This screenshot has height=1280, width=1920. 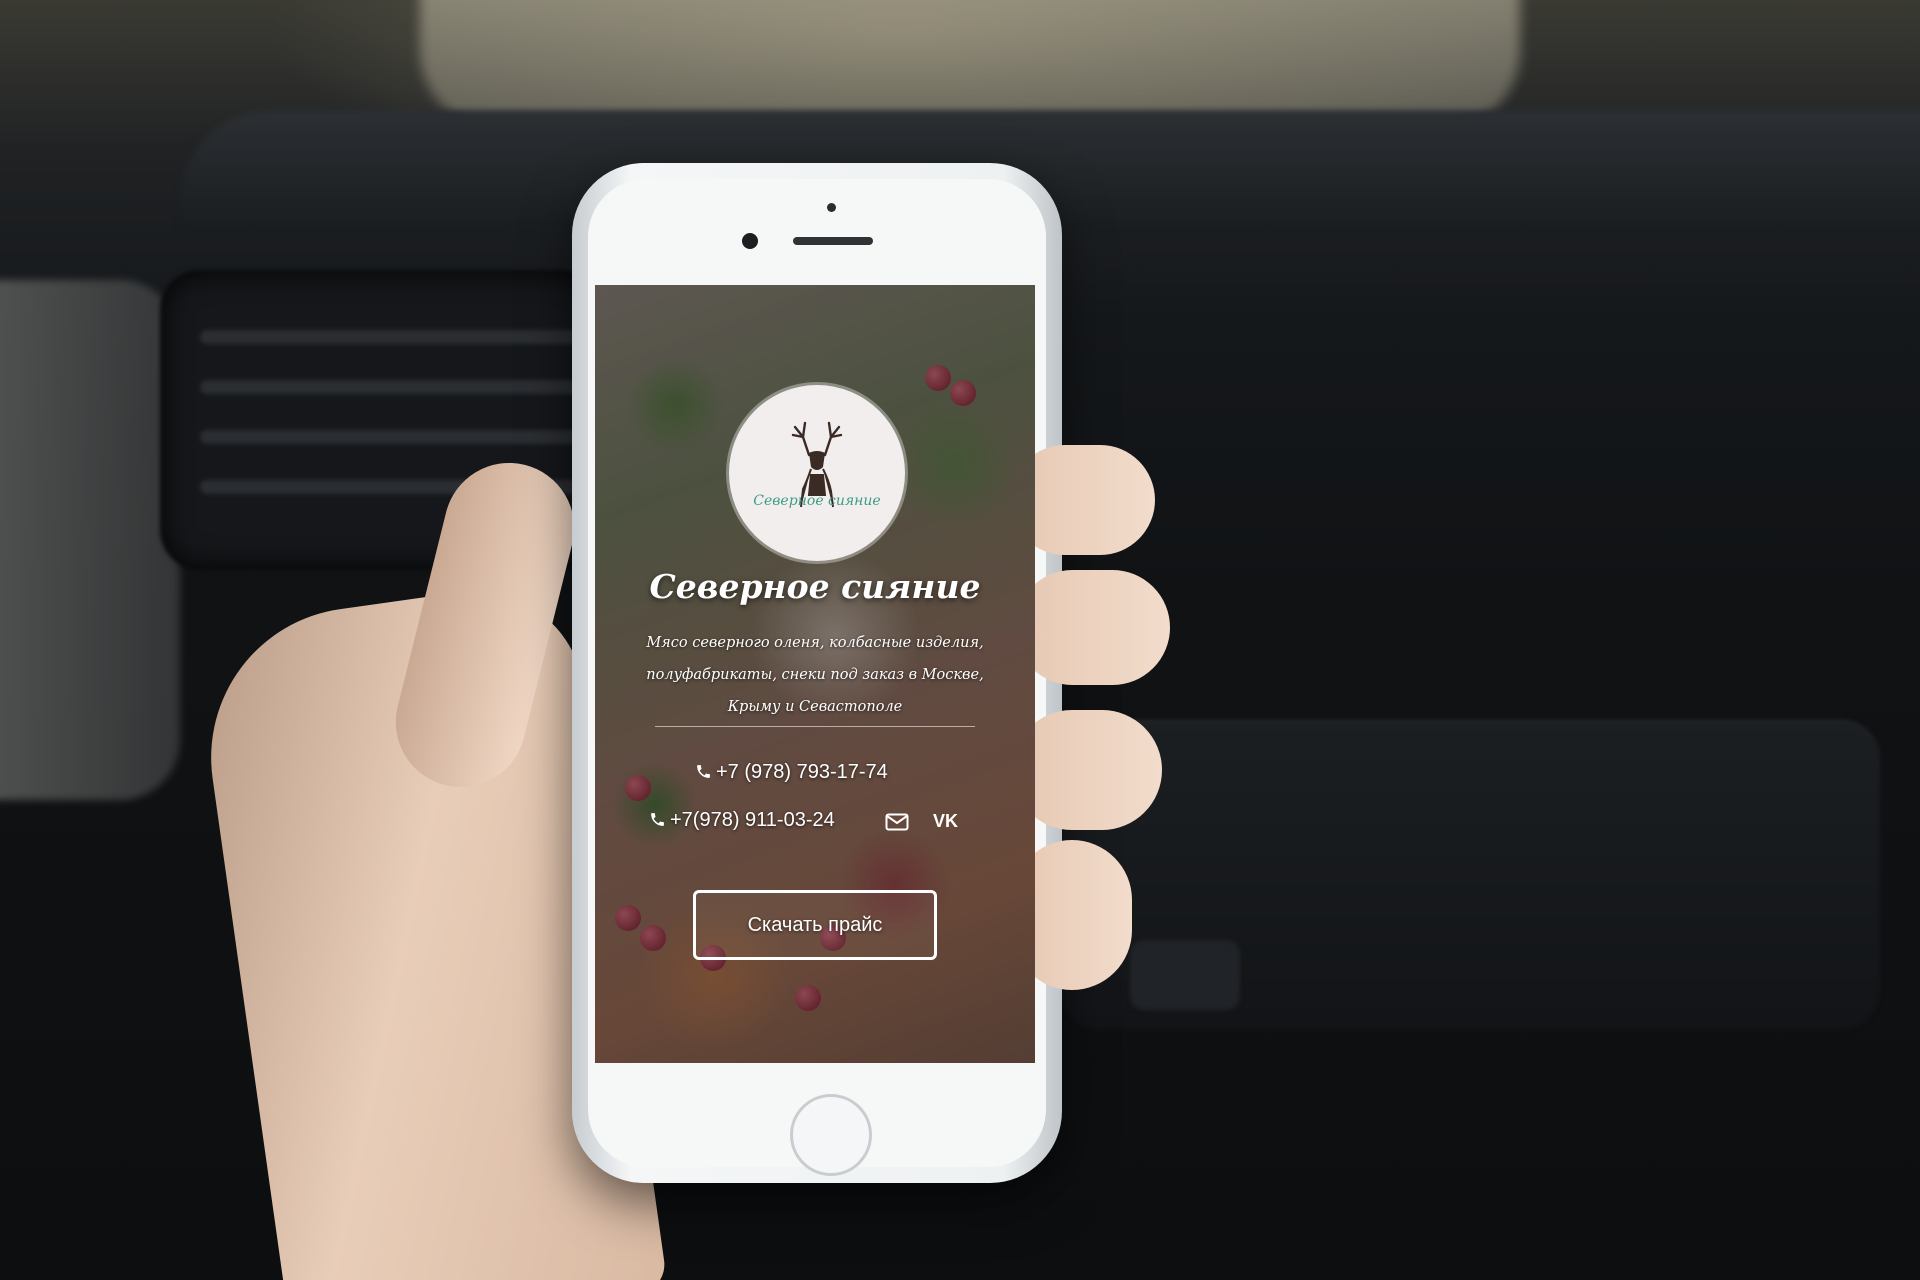 What do you see at coordinates (750, 241) in the screenshot?
I see `front-camera` at bounding box center [750, 241].